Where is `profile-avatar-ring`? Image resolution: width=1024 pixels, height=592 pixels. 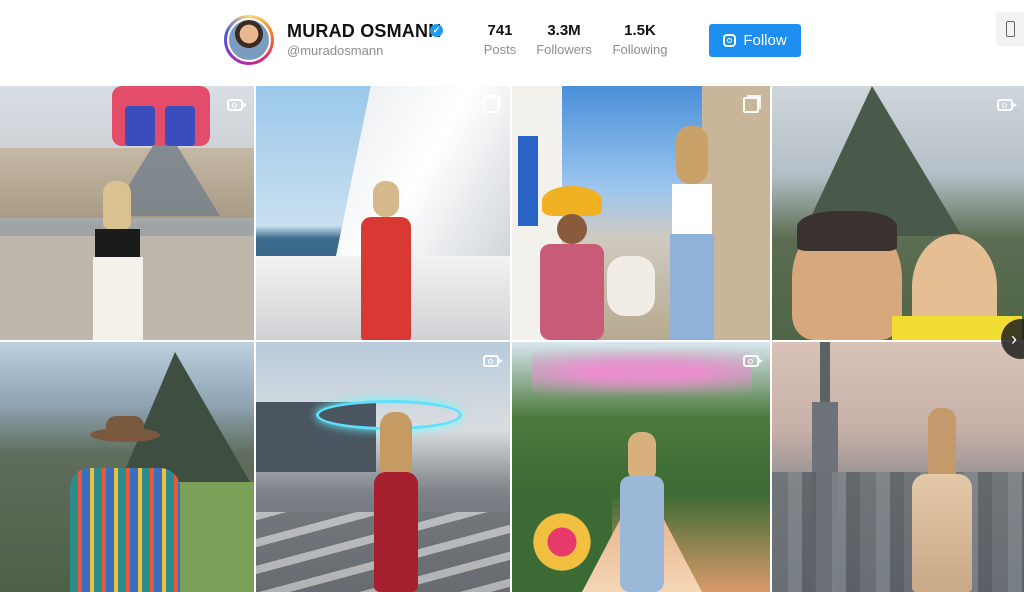 profile-avatar-ring is located at coordinates (249, 40).